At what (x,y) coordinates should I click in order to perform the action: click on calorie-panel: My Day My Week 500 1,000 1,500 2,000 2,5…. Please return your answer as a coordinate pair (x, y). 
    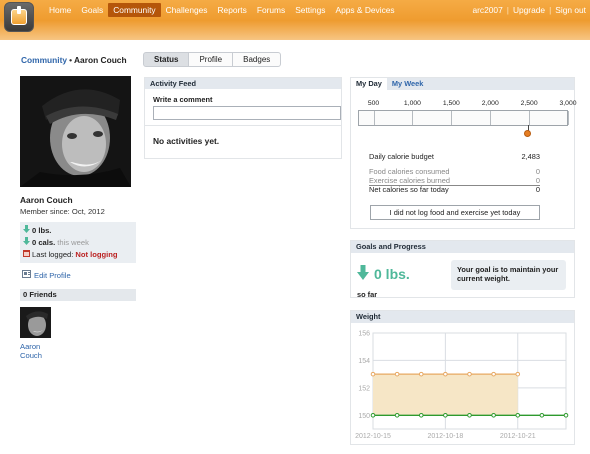
    Looking at the image, I should click on (463, 153).